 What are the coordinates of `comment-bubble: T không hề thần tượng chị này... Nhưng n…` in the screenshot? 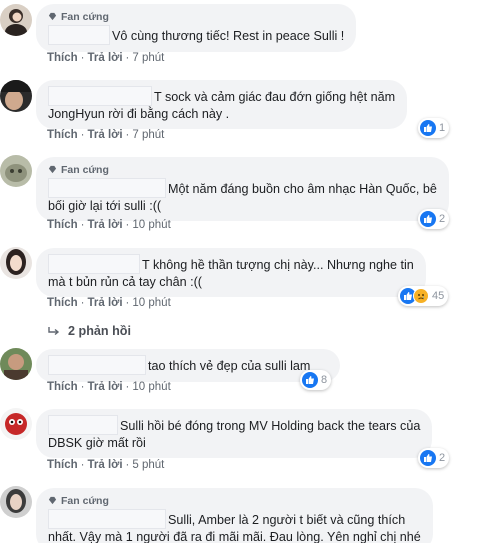 It's located at (231, 272).